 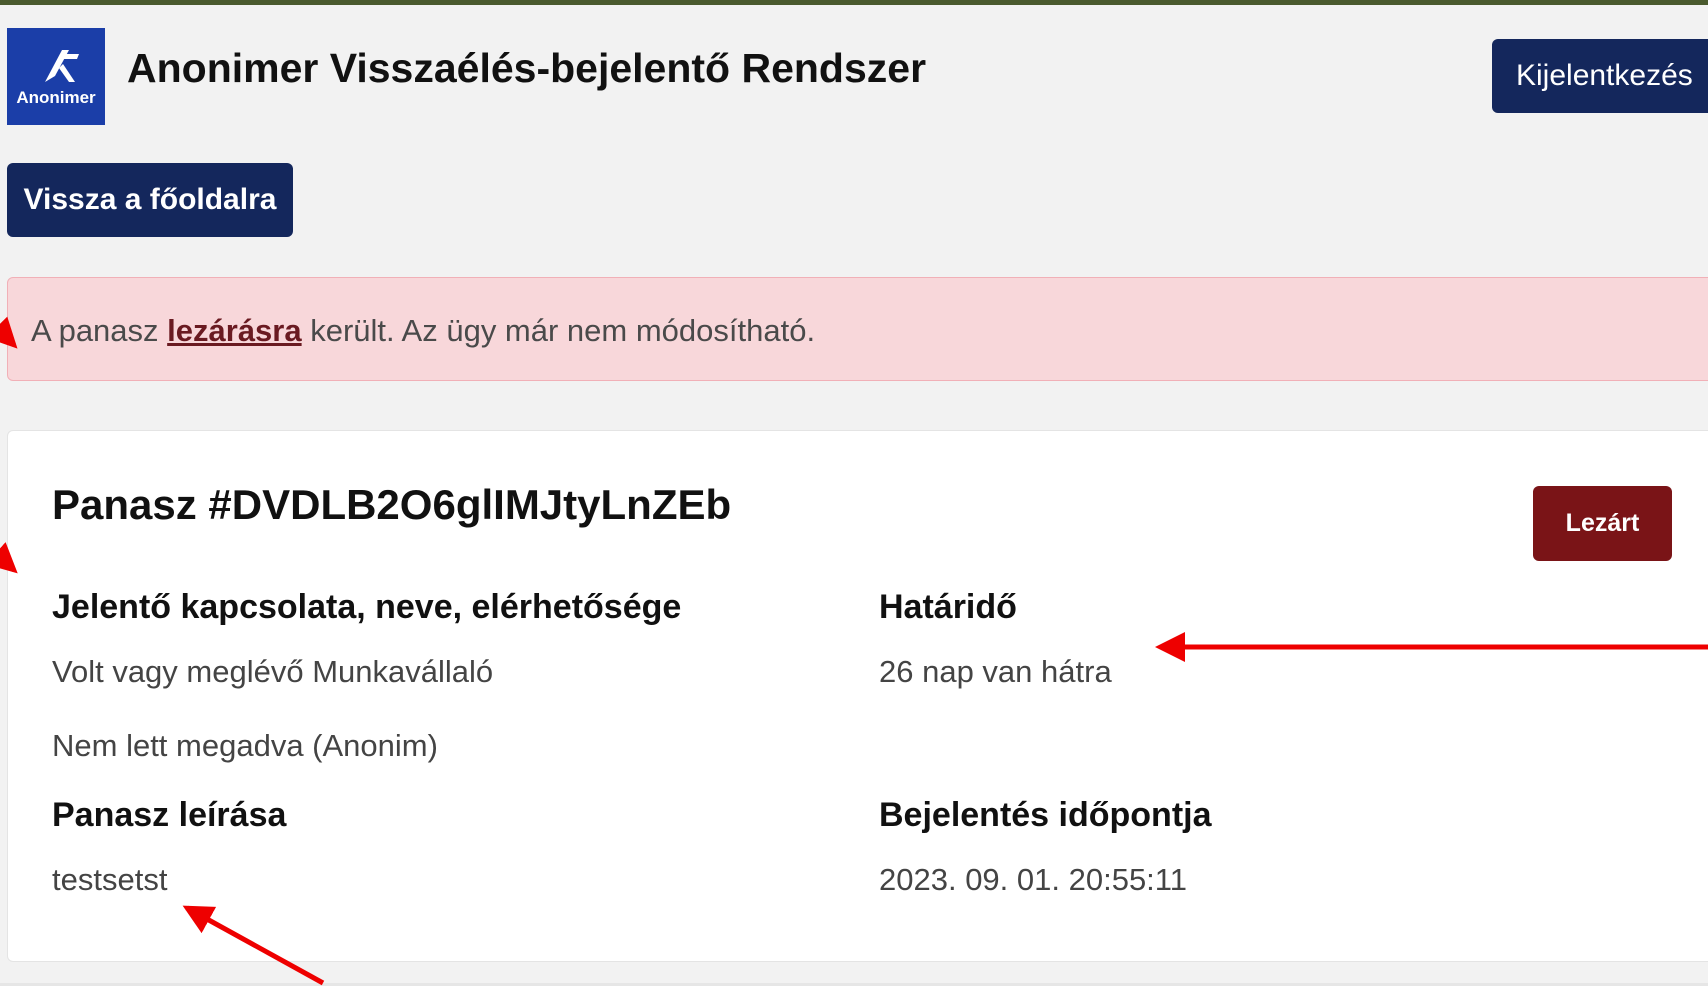 What do you see at coordinates (948, 607) in the screenshot?
I see `deadline-label: Határidő` at bounding box center [948, 607].